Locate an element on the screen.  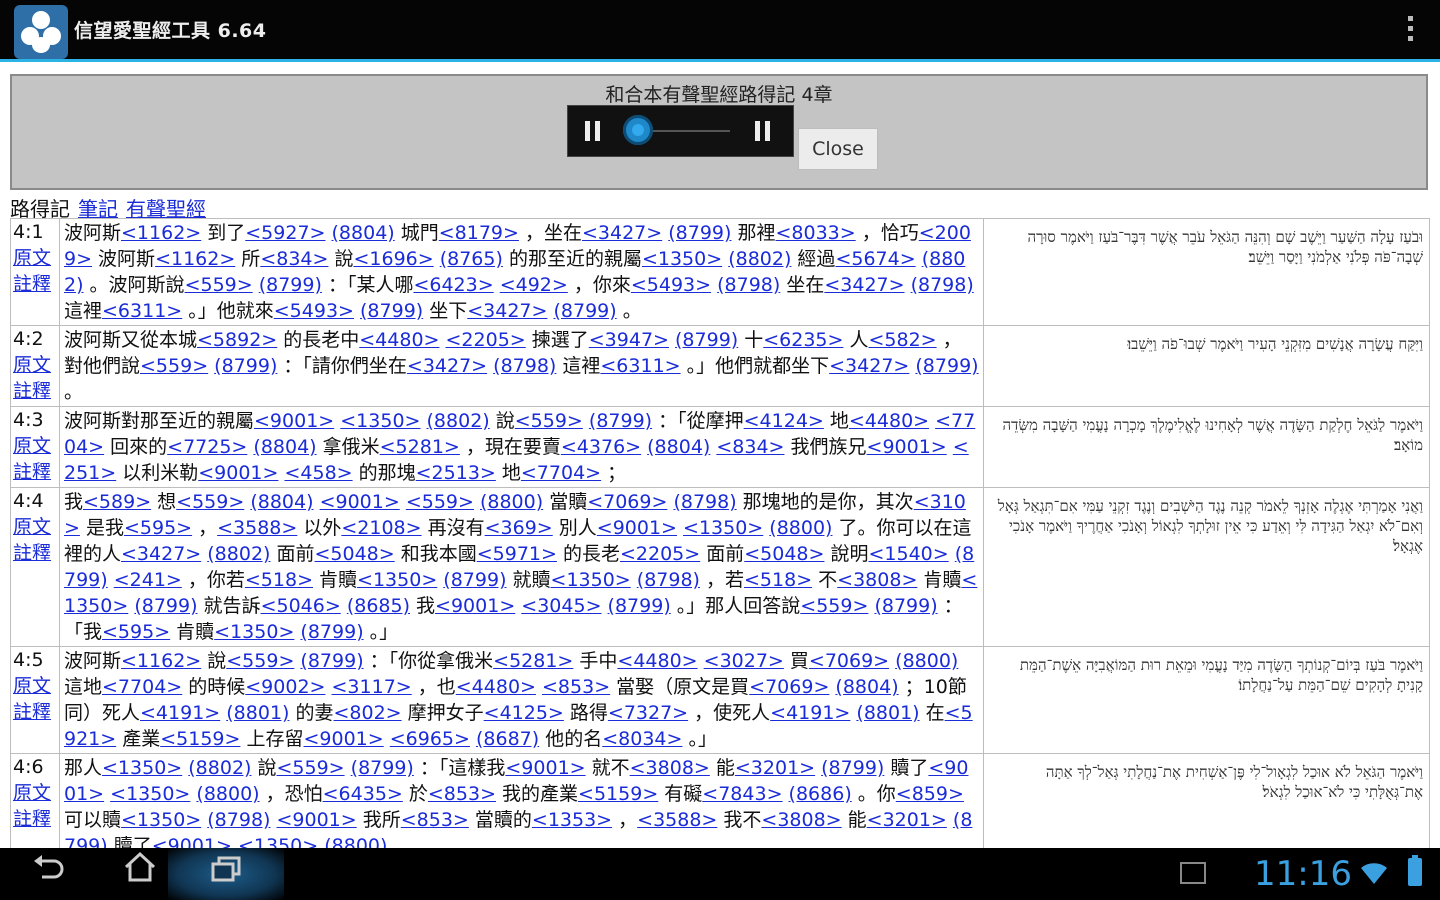
strongs-link: <3588> is located at coordinates (257, 528).